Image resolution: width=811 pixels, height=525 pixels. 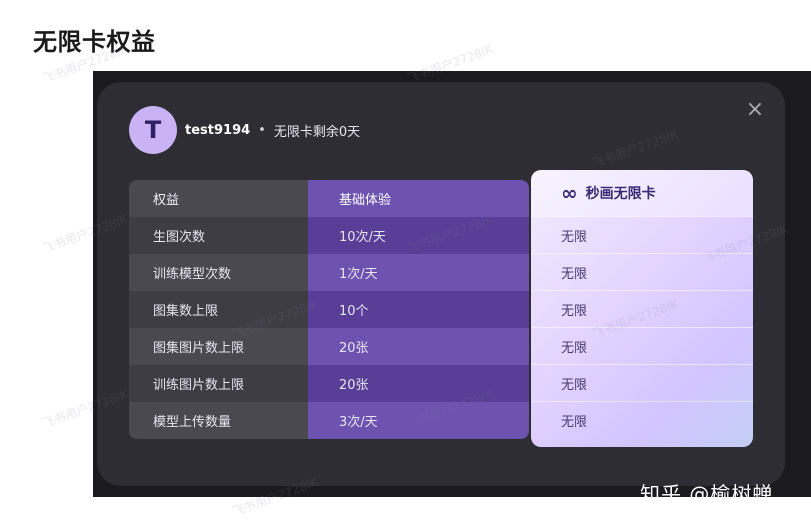 I want to click on table-row: 训练图片数上限 20张, so click(x=329, y=383).